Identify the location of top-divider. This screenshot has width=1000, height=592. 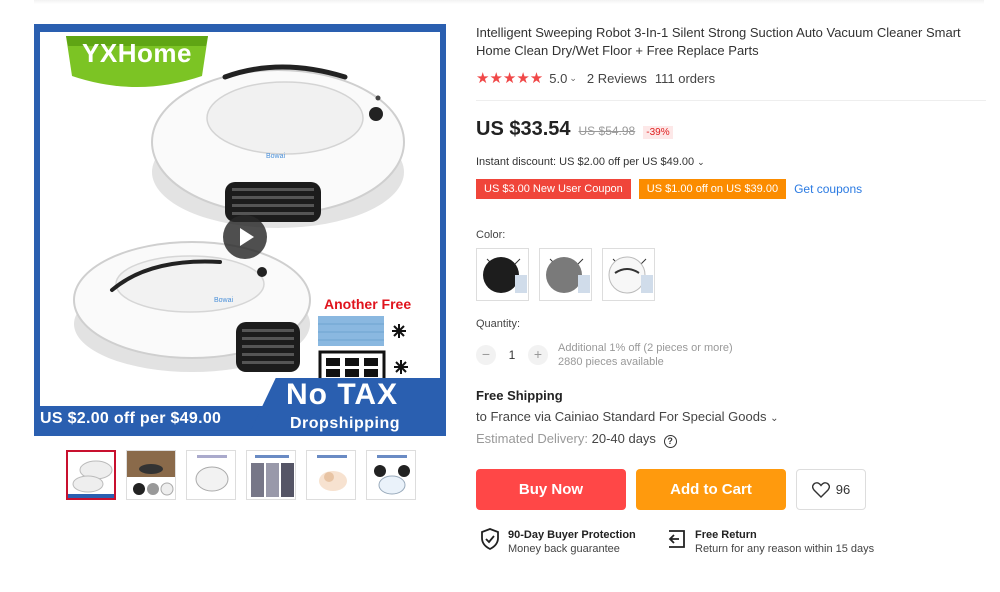
(509, 2).